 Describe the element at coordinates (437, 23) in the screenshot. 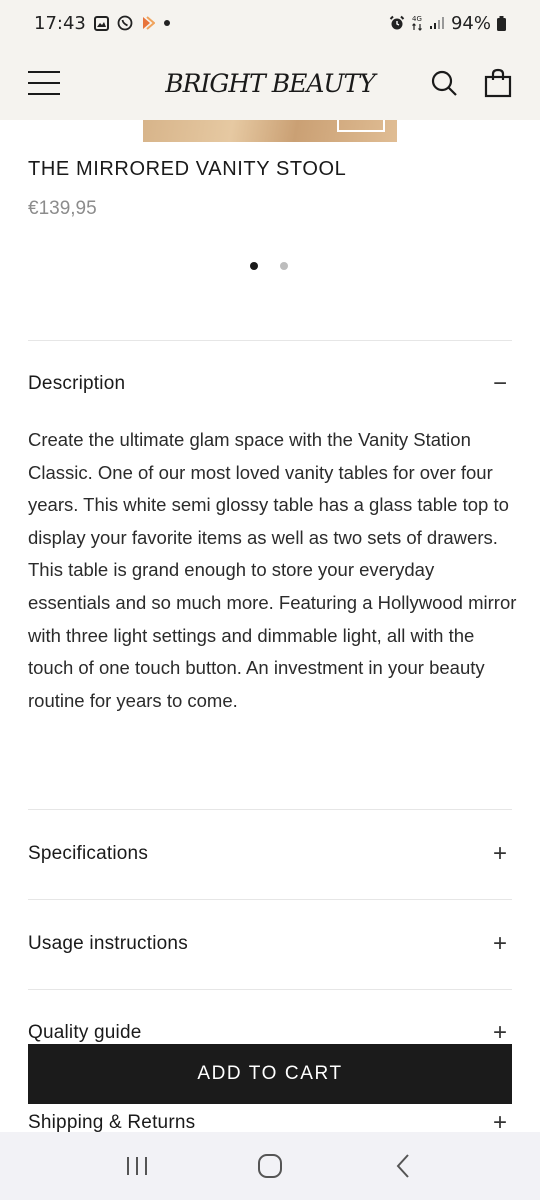

I see `signal-icon` at that location.